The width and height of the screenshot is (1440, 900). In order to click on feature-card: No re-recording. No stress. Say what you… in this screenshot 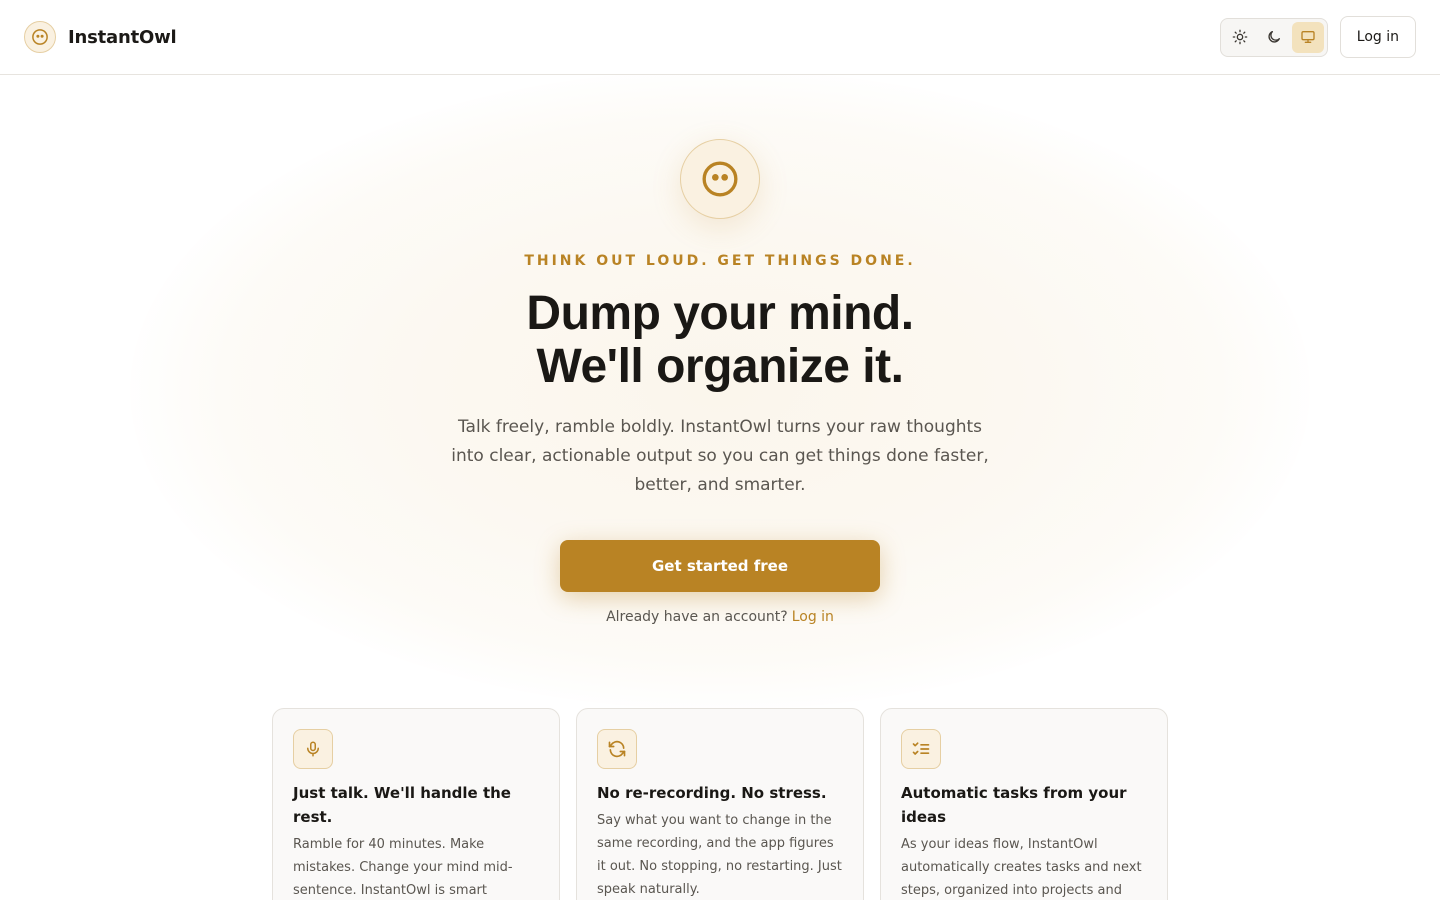, I will do `click(720, 804)`.